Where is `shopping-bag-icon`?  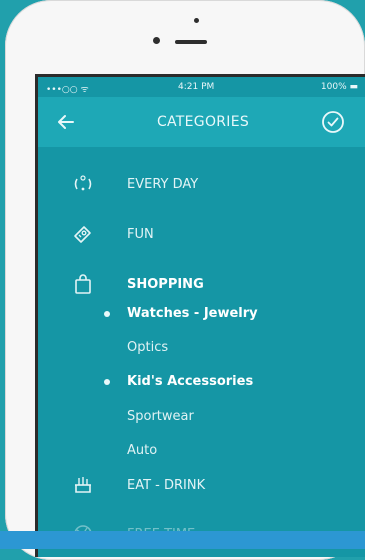
shopping-bag-icon is located at coordinates (83, 284).